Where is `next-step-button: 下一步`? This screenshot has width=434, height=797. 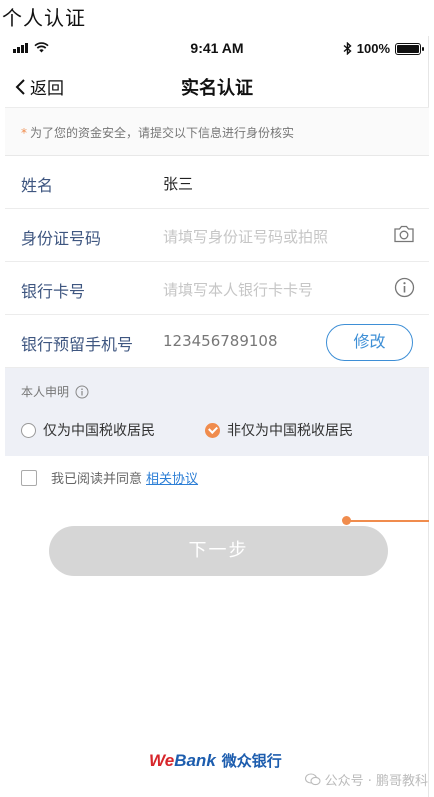 next-step-button: 下一步 is located at coordinates (218, 551).